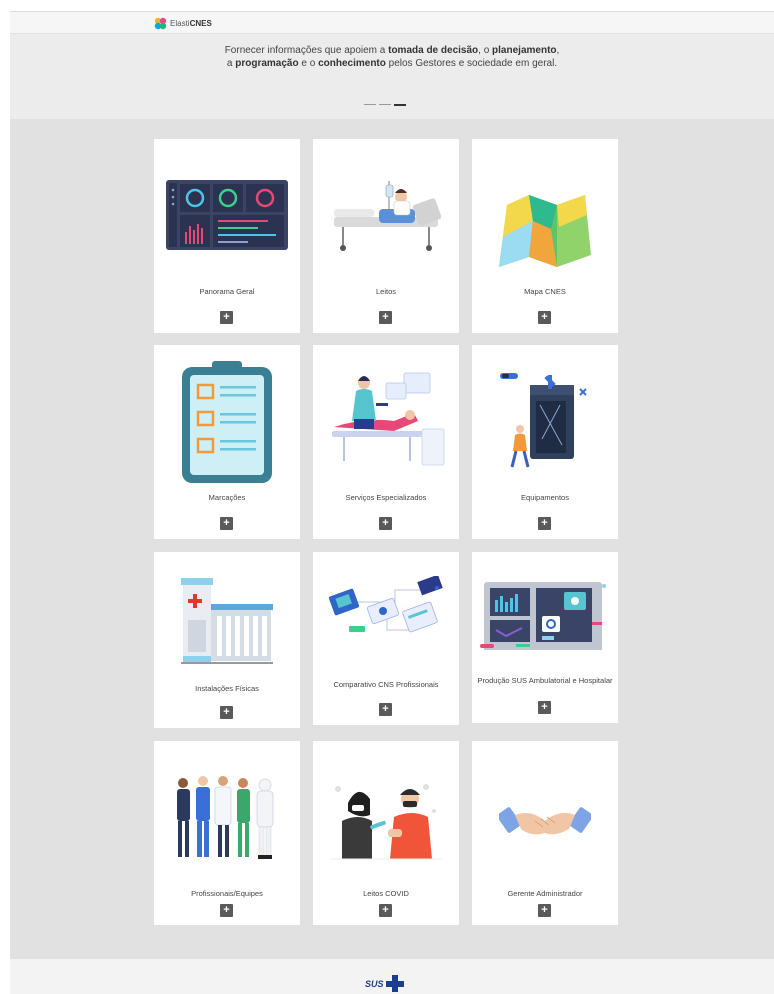 This screenshot has height=994, width=774. I want to click on vaccination-icon, so click(386, 821).